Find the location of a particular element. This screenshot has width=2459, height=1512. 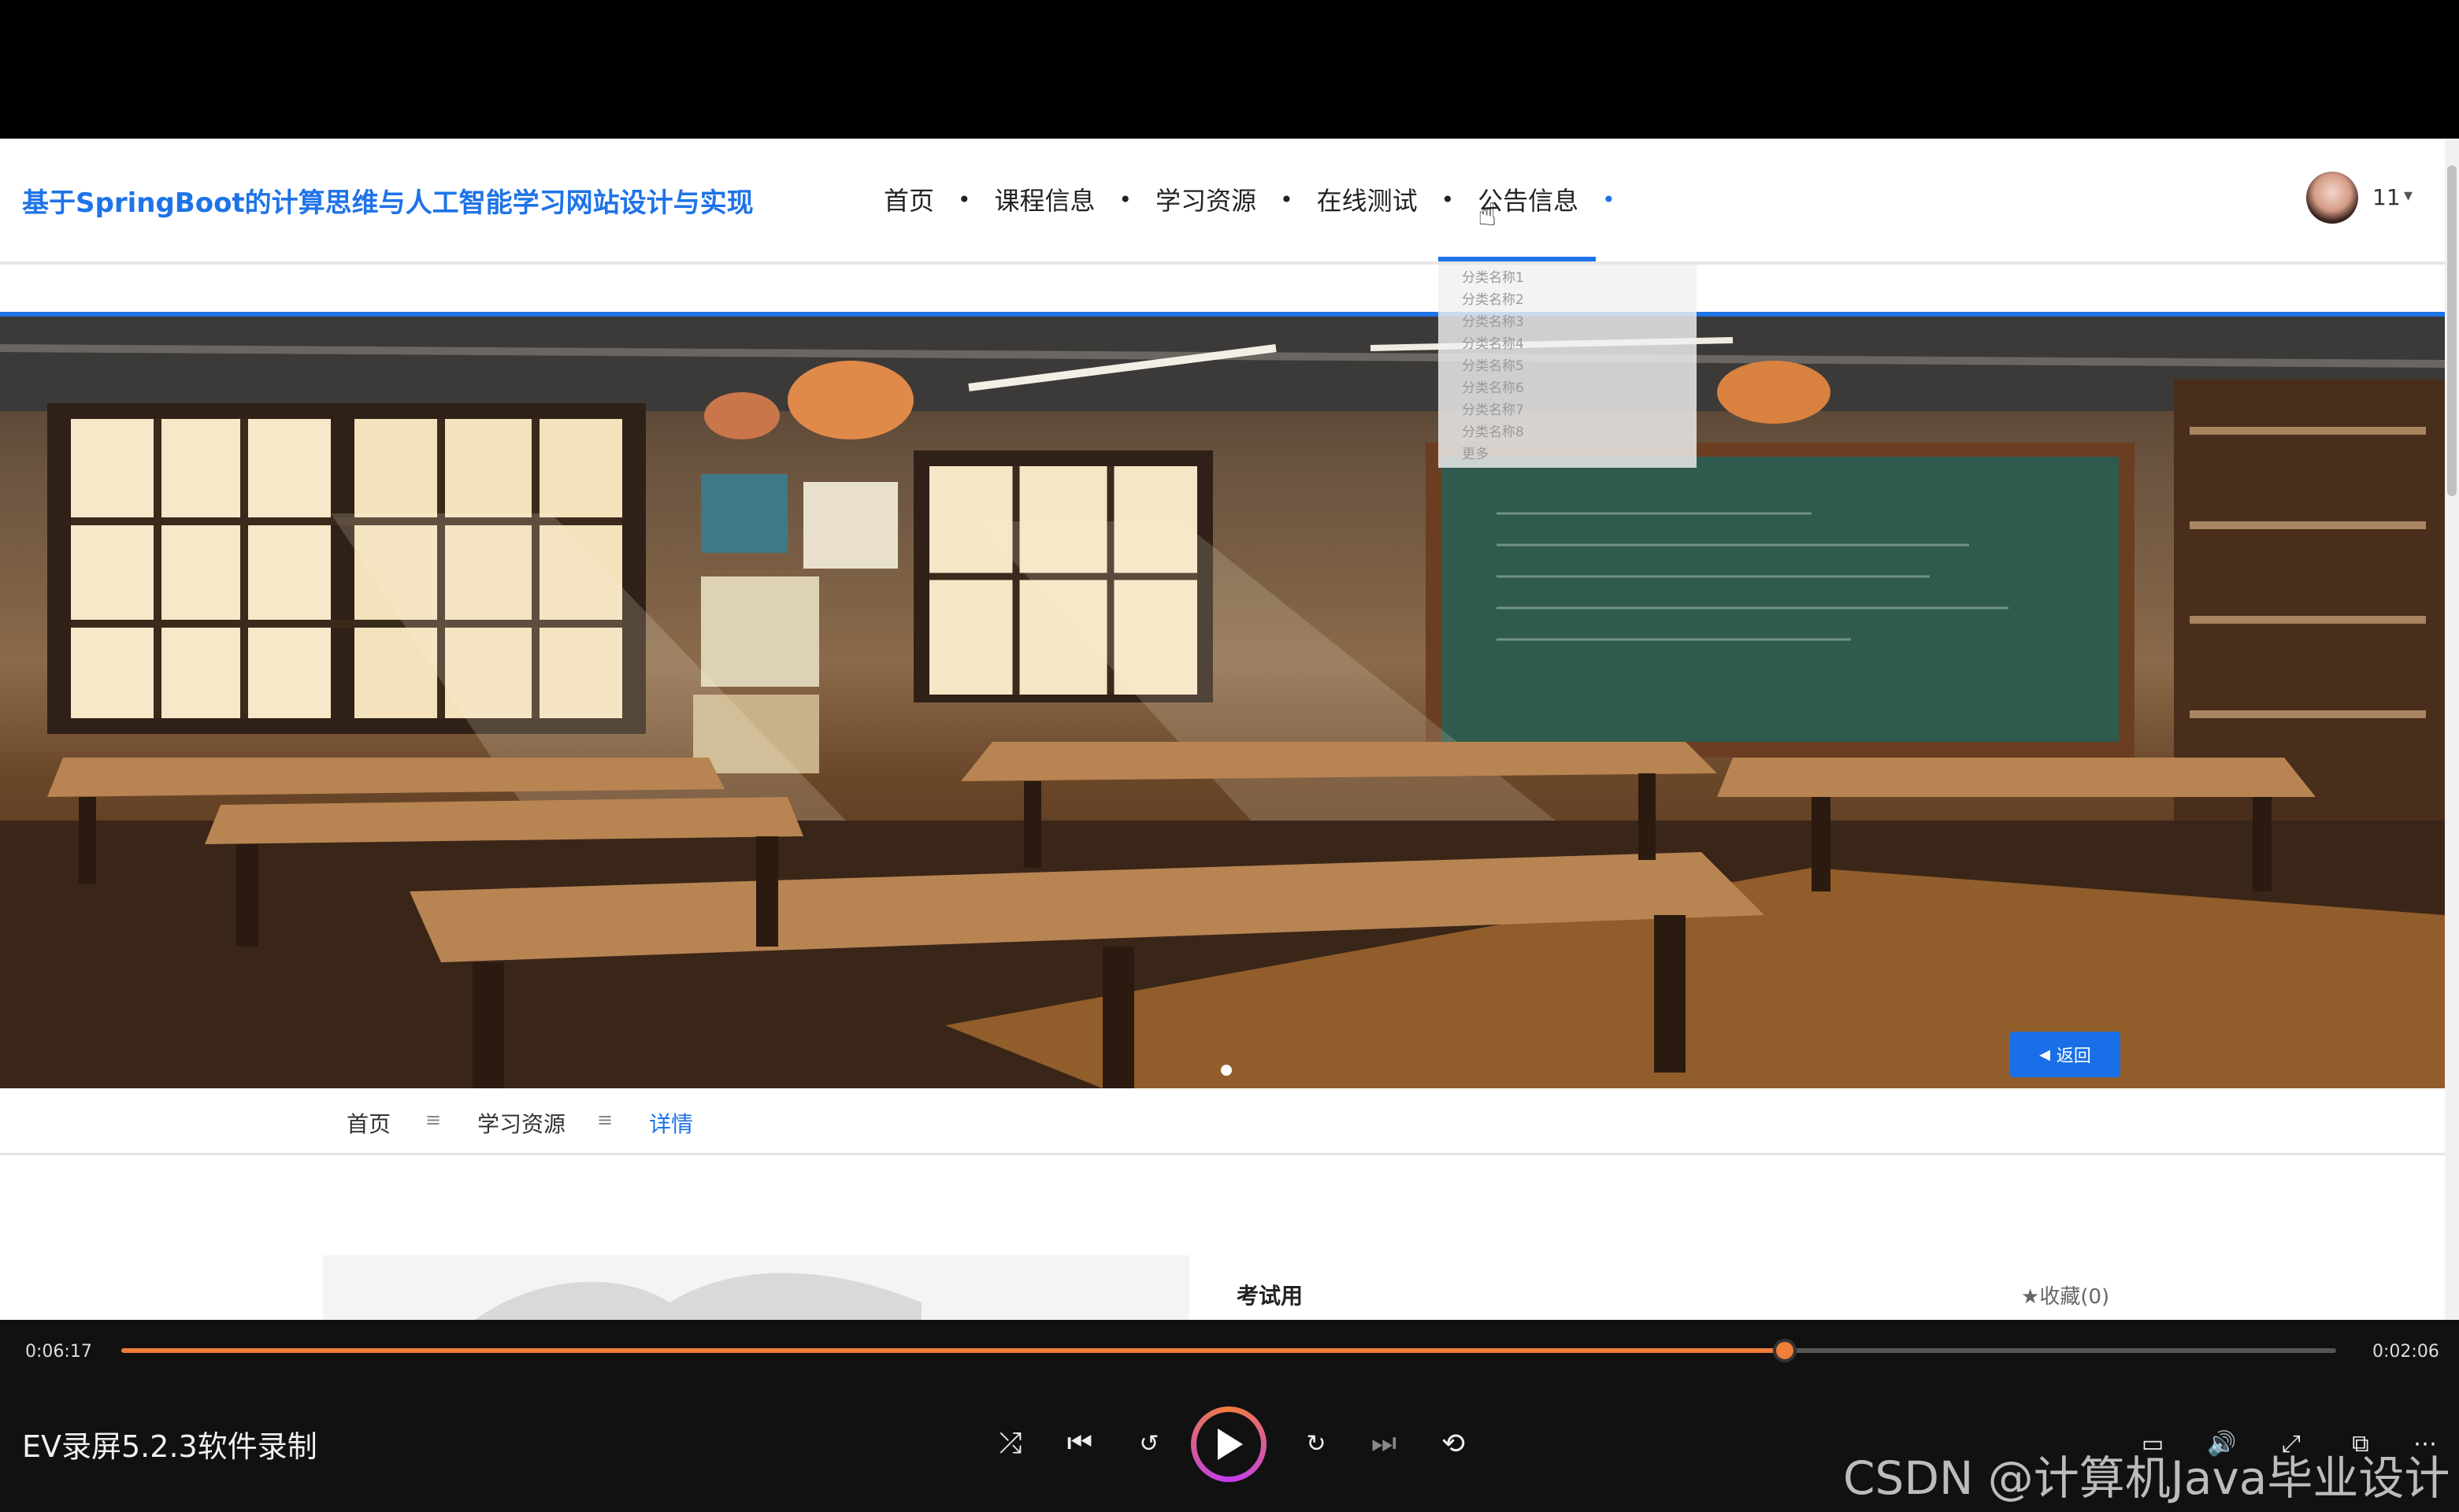

nav-active-indicator is located at coordinates (1517, 259).